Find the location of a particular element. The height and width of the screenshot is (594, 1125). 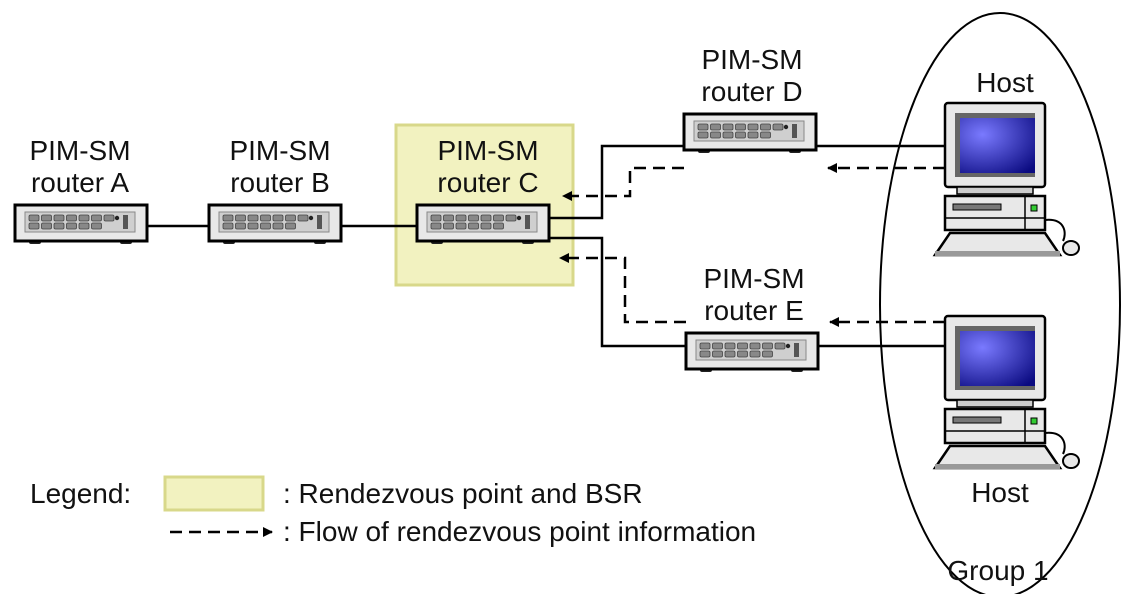

flow-e-to-c is located at coordinates (622, 288).